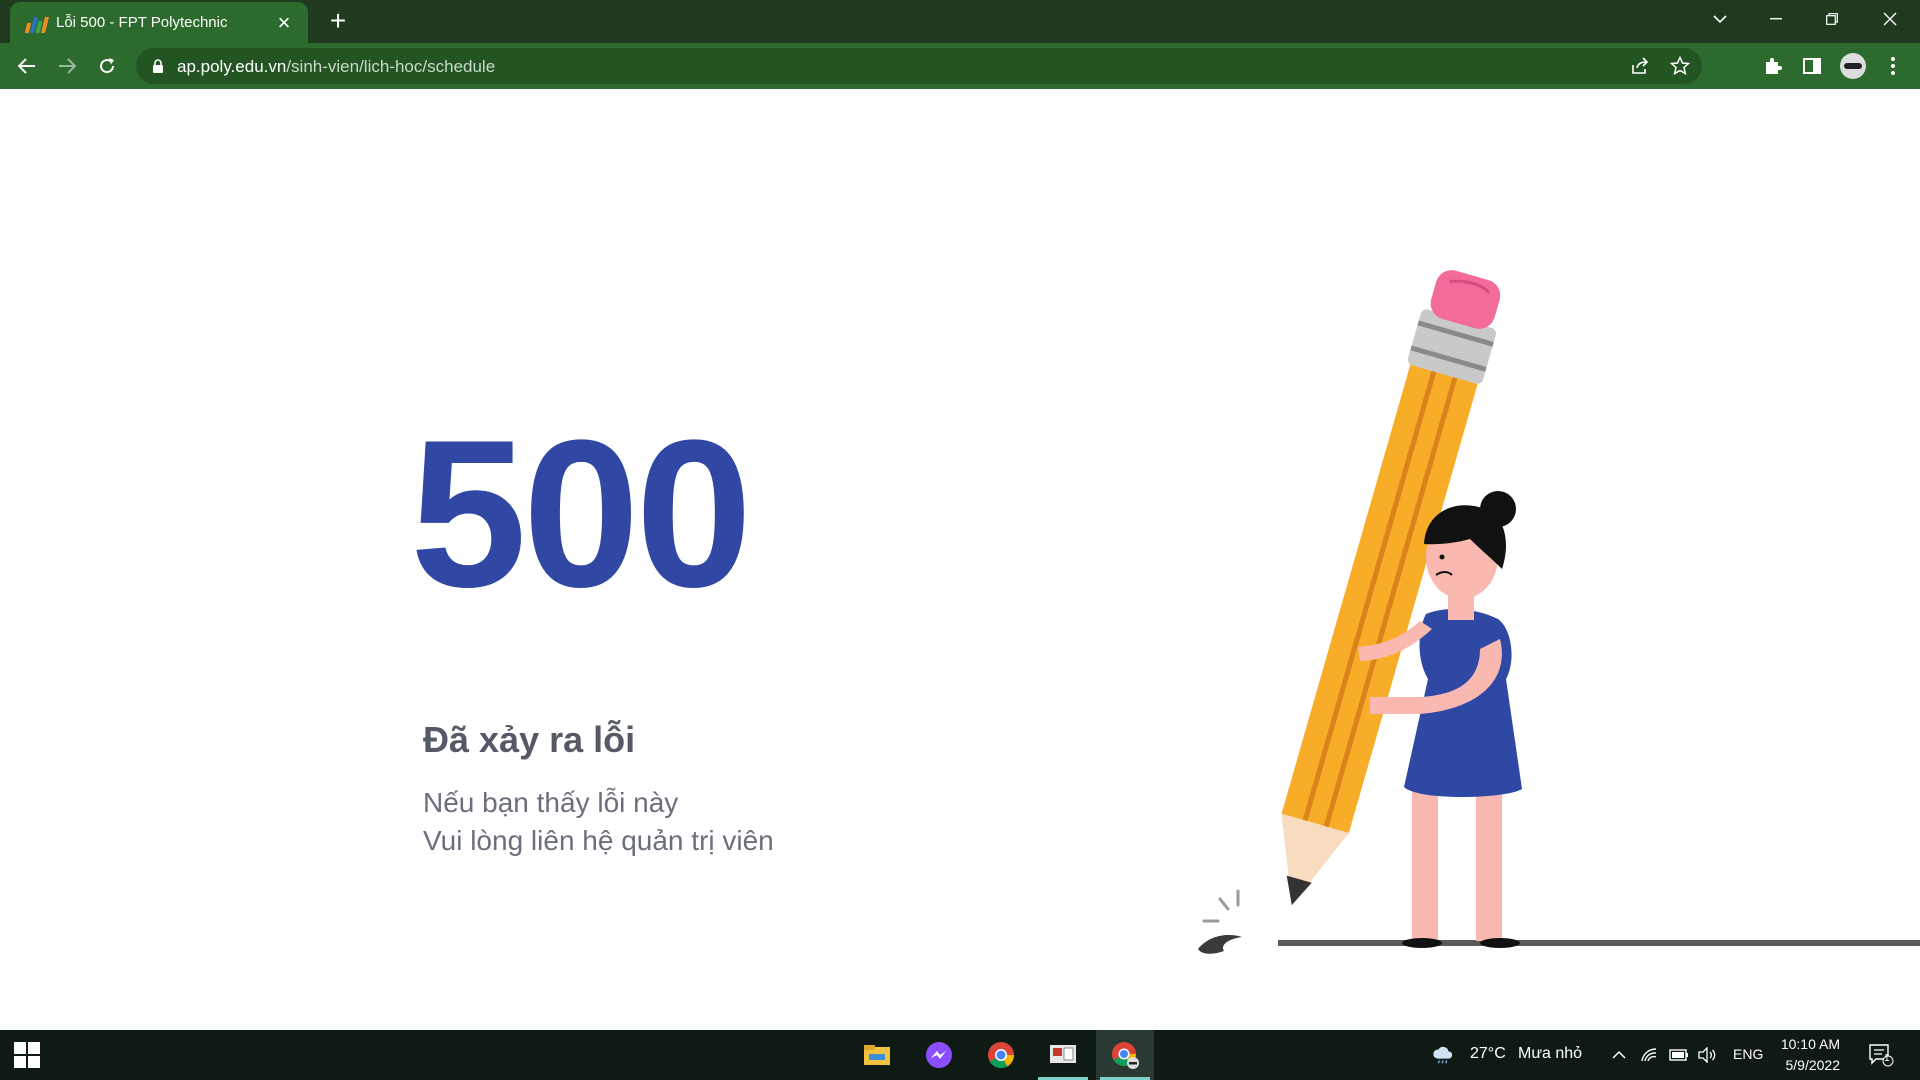 This screenshot has height=1080, width=1920. Describe the element at coordinates (1640, 66) in the screenshot. I see `share-icon` at that location.